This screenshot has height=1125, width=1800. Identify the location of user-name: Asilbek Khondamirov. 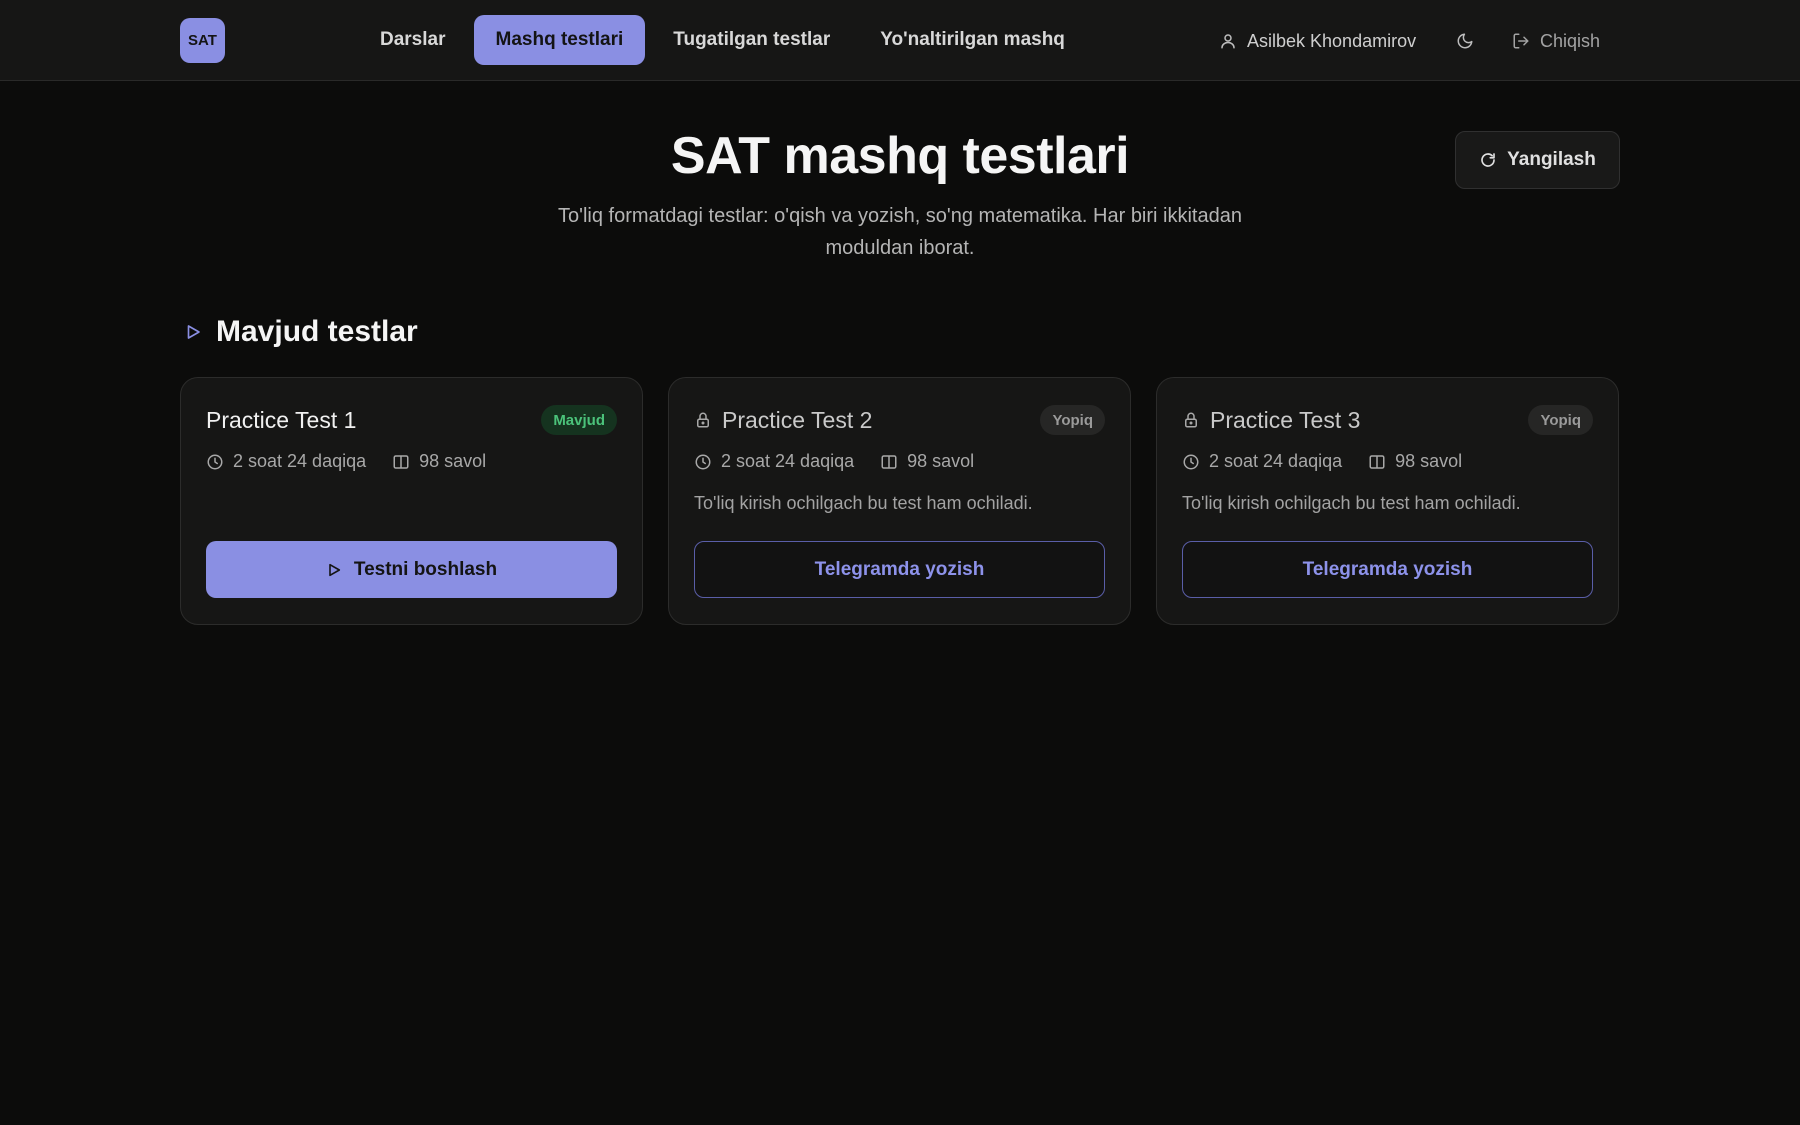
(1332, 40).